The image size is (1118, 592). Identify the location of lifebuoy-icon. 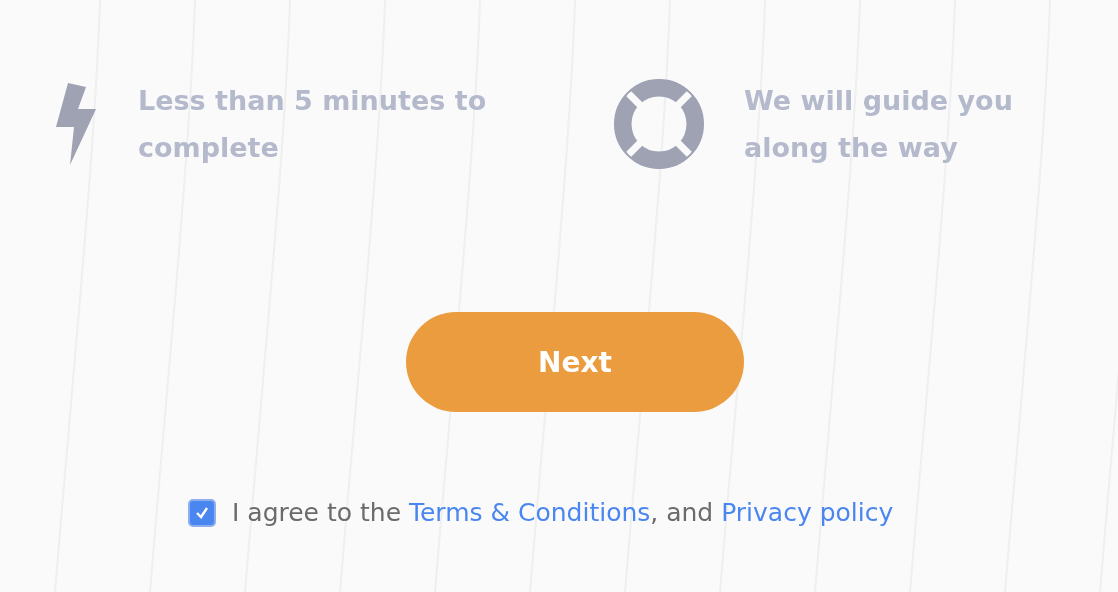
(659, 124).